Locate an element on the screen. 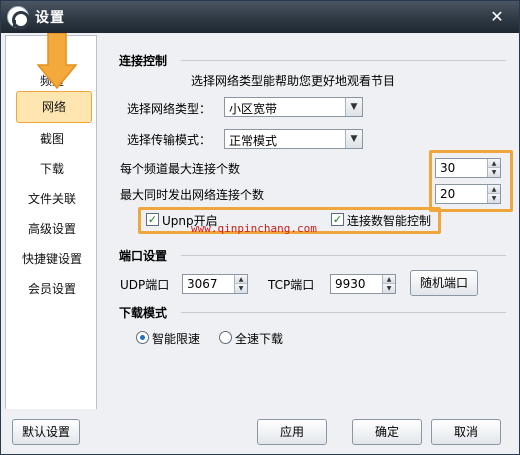 The width and height of the screenshot is (520, 455). random-port-button: 随机端口 is located at coordinates (444, 283).